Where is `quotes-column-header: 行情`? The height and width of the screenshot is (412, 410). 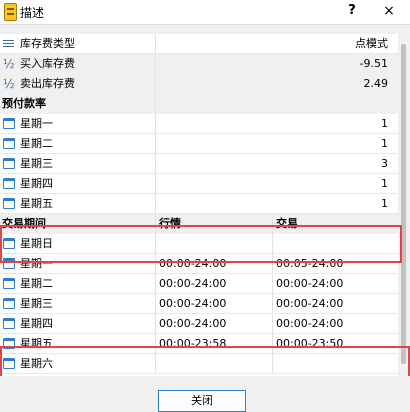
quotes-column-header: 行情 is located at coordinates (170, 223).